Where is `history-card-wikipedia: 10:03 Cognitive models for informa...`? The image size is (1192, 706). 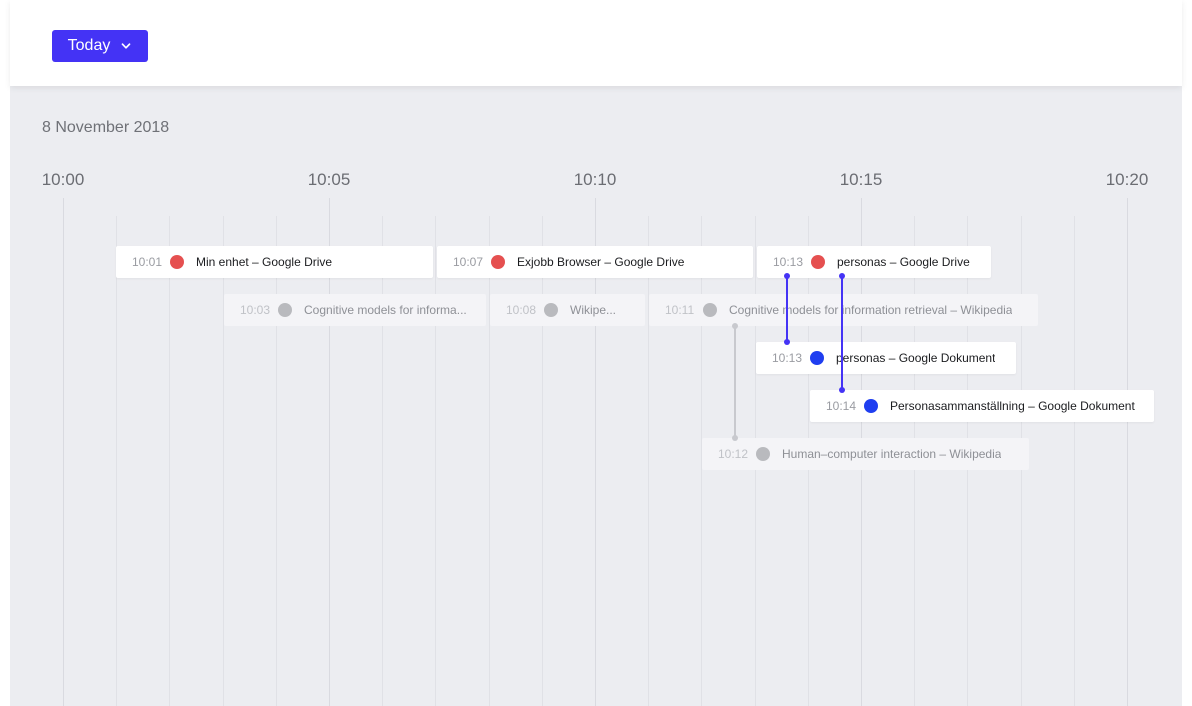
history-card-wikipedia: 10:03 Cognitive models for informa... is located at coordinates (355, 310).